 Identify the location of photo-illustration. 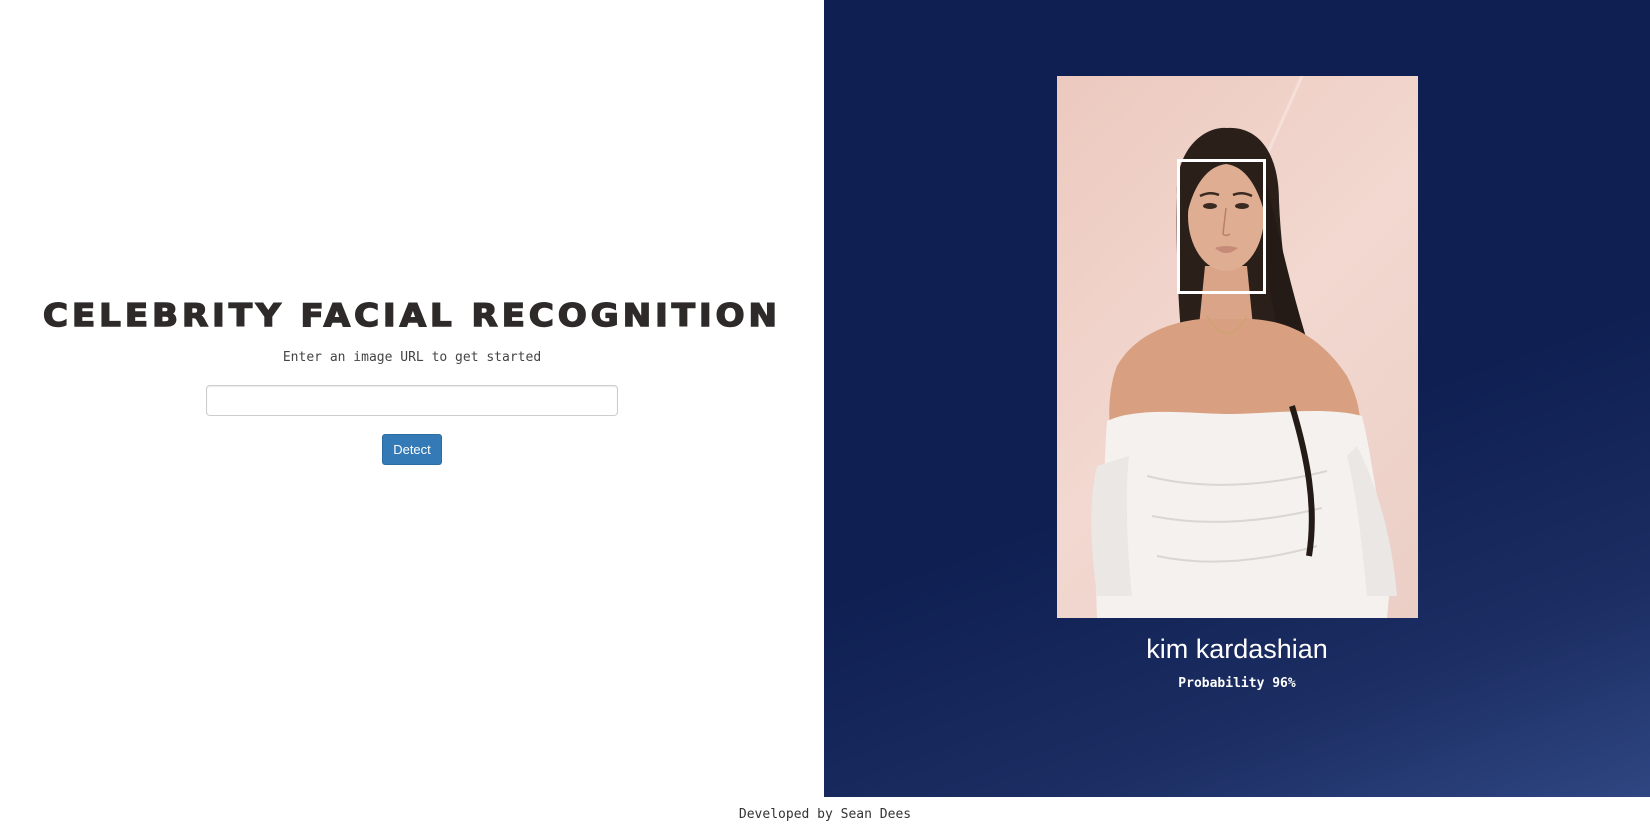
(1244, 347).